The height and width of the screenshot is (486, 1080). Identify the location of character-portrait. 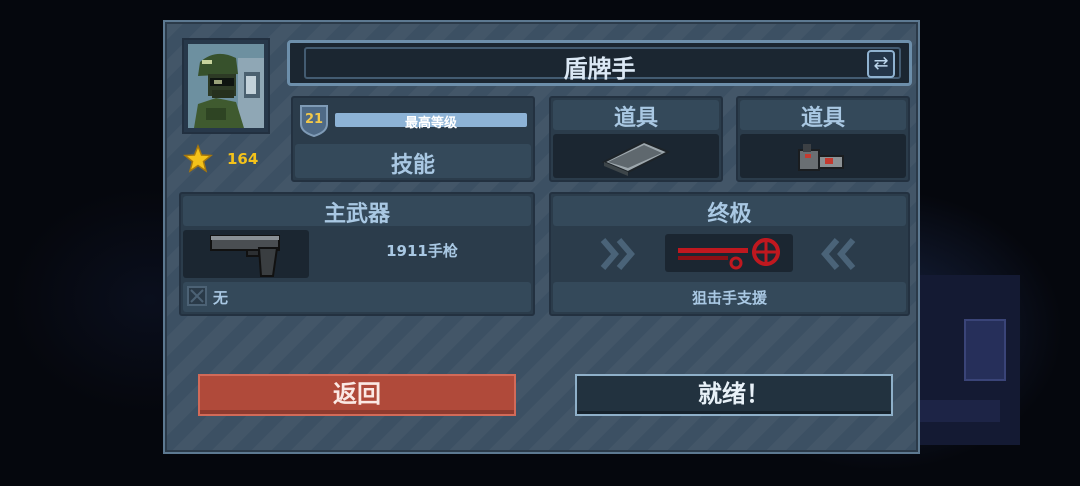
(226, 86).